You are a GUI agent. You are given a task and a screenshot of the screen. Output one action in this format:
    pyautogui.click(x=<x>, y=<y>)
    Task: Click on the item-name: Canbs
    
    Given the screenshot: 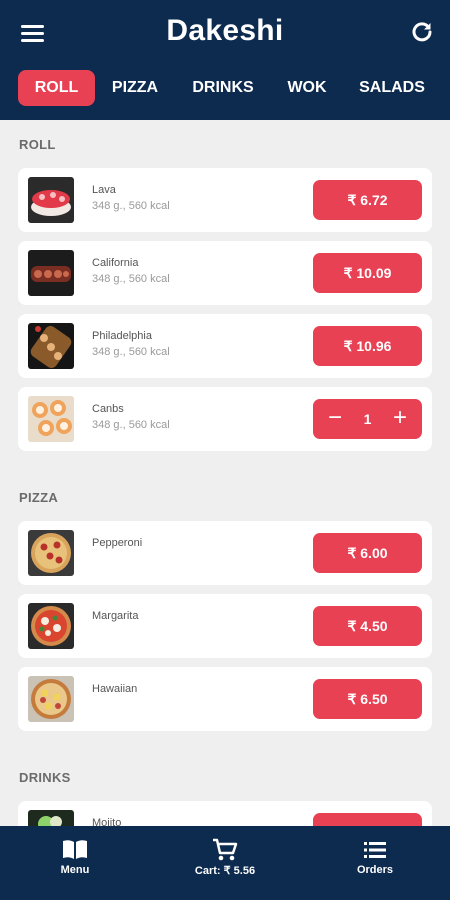 What is the action you would take?
    pyautogui.click(x=108, y=409)
    